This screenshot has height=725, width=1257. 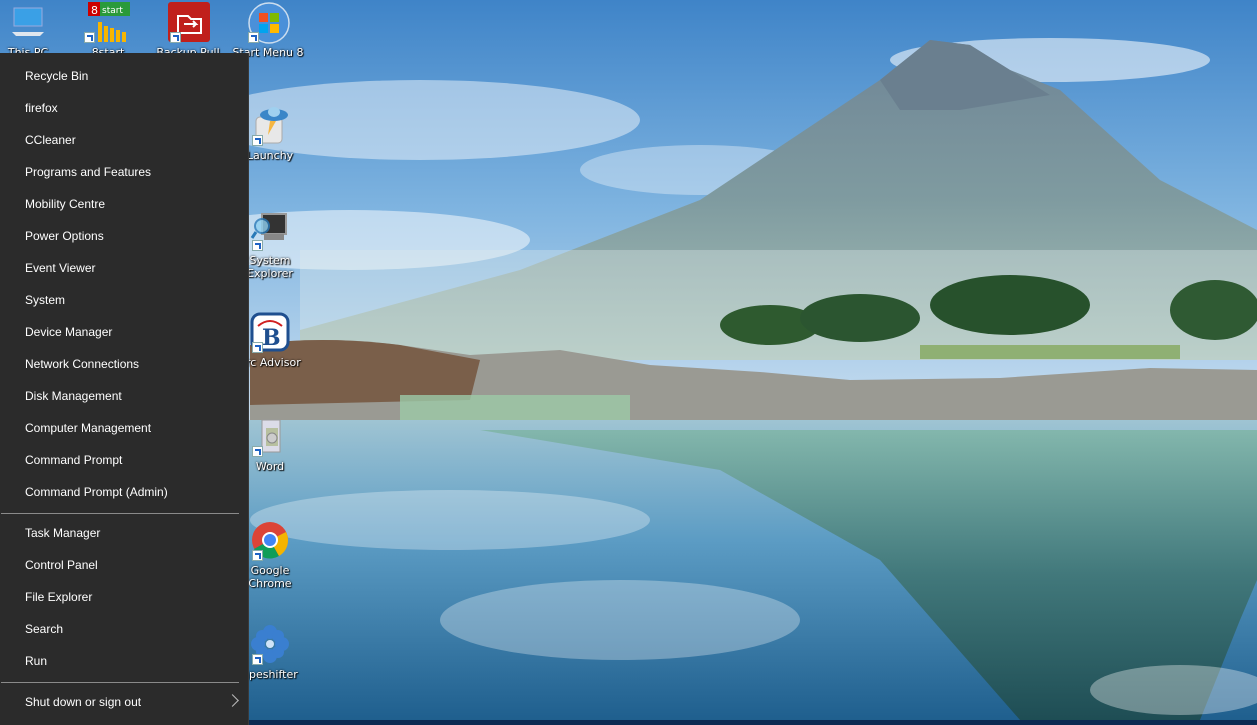 What do you see at coordinates (123, 300) in the screenshot?
I see `menu-item-system: System` at bounding box center [123, 300].